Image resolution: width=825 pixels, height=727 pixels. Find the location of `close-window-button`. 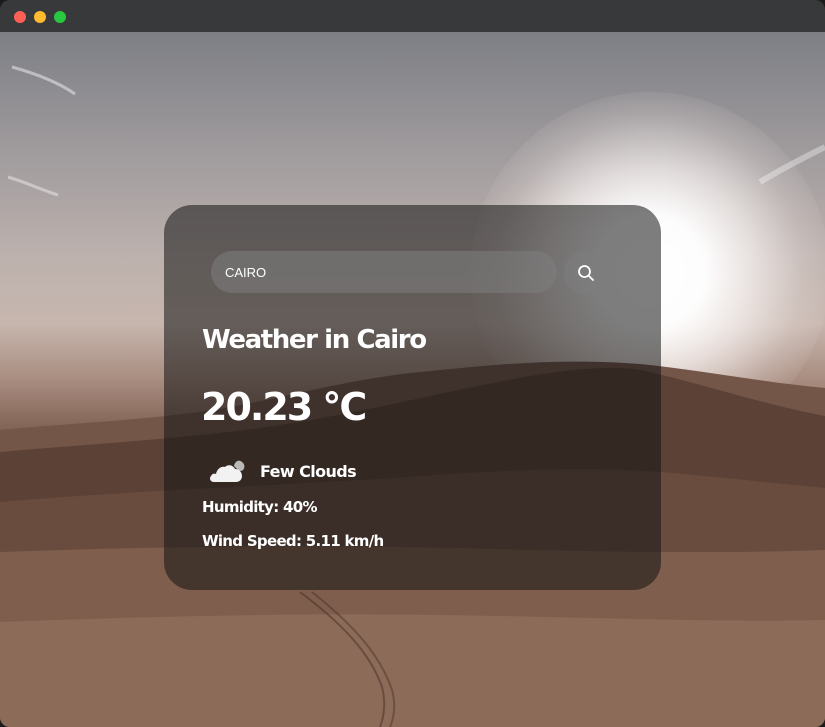

close-window-button is located at coordinates (20, 17).